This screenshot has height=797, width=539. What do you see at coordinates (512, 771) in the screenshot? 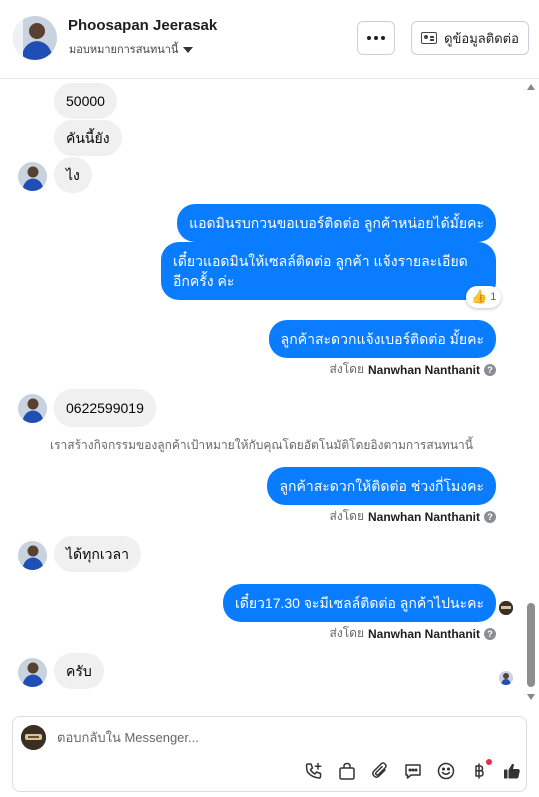
I see `like-icon` at bounding box center [512, 771].